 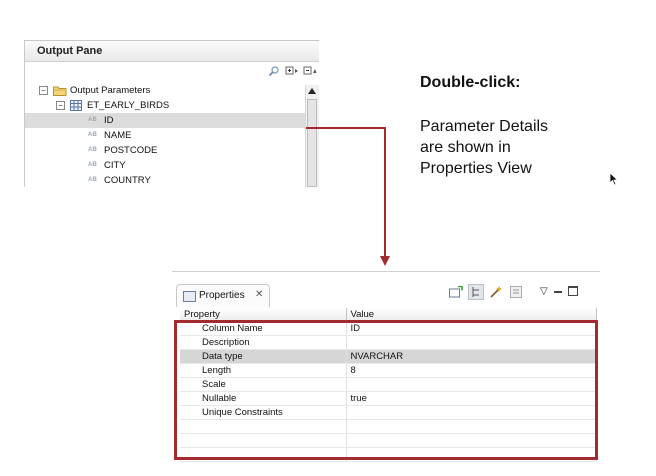 What do you see at coordinates (572, 291) in the screenshot?
I see `maximize-icon` at bounding box center [572, 291].